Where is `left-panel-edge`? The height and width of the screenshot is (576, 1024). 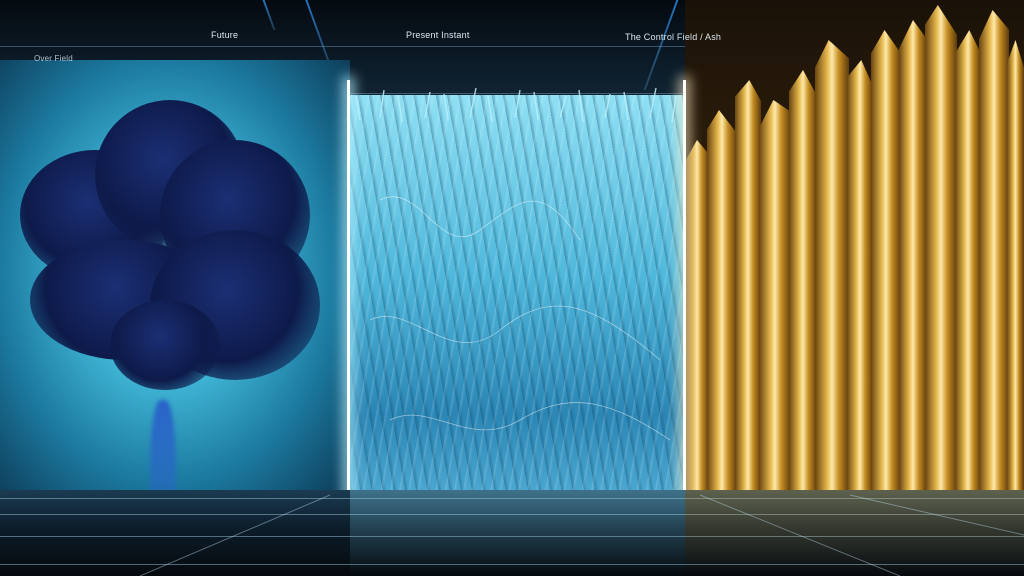 left-panel-edge is located at coordinates (348, 290).